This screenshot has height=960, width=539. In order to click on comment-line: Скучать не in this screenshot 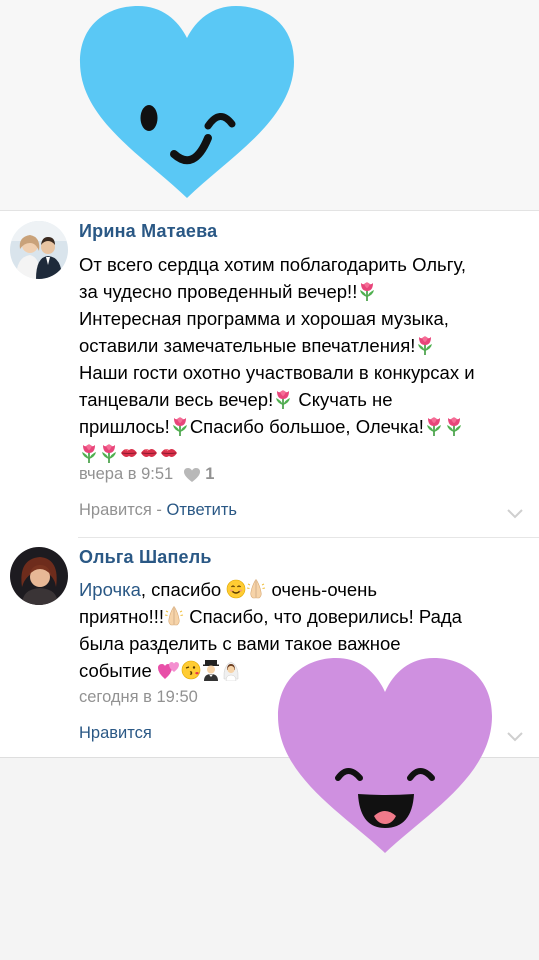, I will do `click(343, 399)`.